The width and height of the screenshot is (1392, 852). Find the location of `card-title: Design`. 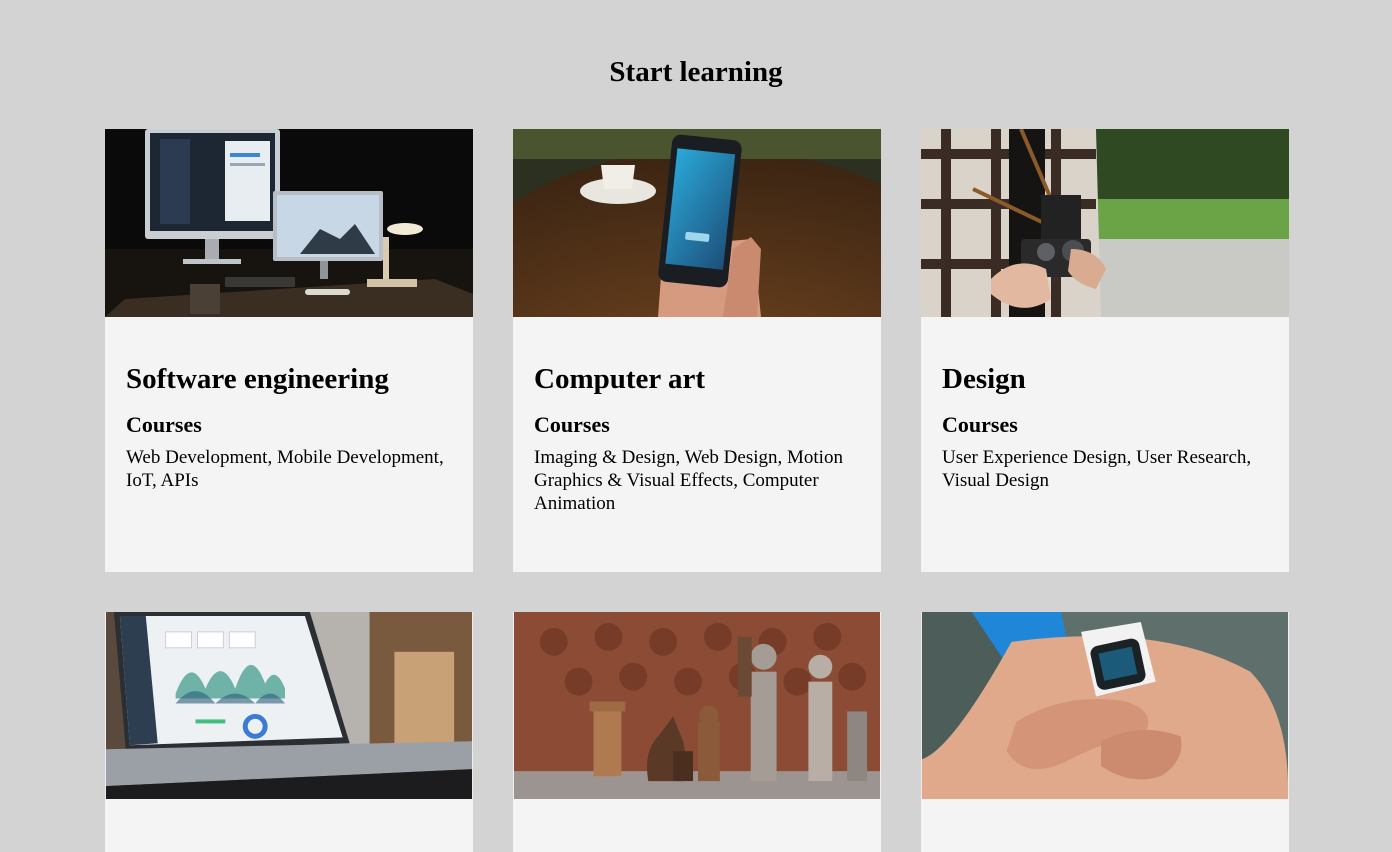

card-title: Design is located at coordinates (984, 379).